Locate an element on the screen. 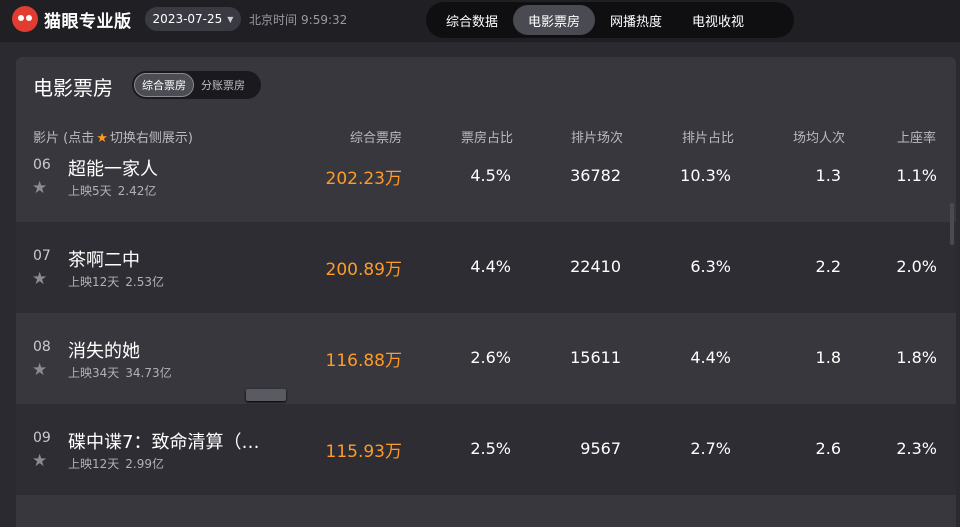  main-nav: 综合数据 电影票房 网播热度 电视收视 is located at coordinates (610, 20).